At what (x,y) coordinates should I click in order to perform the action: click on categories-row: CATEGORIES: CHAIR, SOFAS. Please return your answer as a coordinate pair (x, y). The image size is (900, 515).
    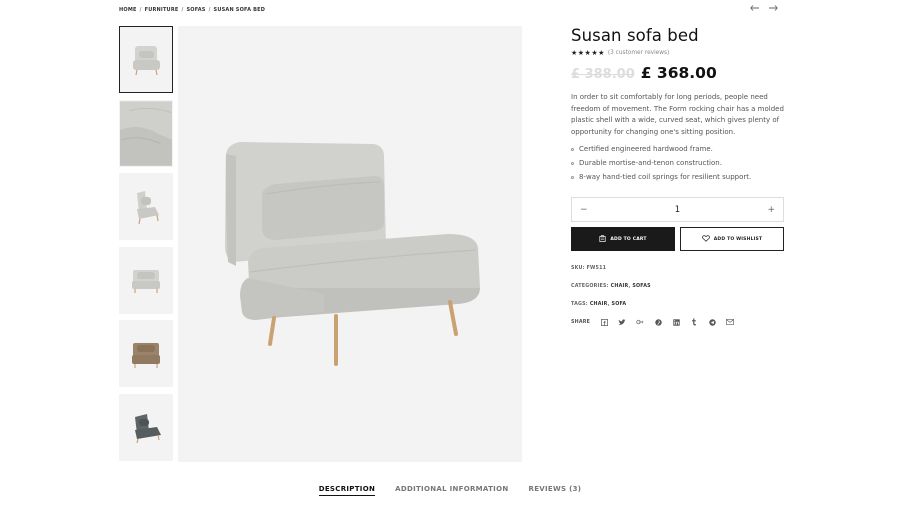
    Looking at the image, I should click on (611, 287).